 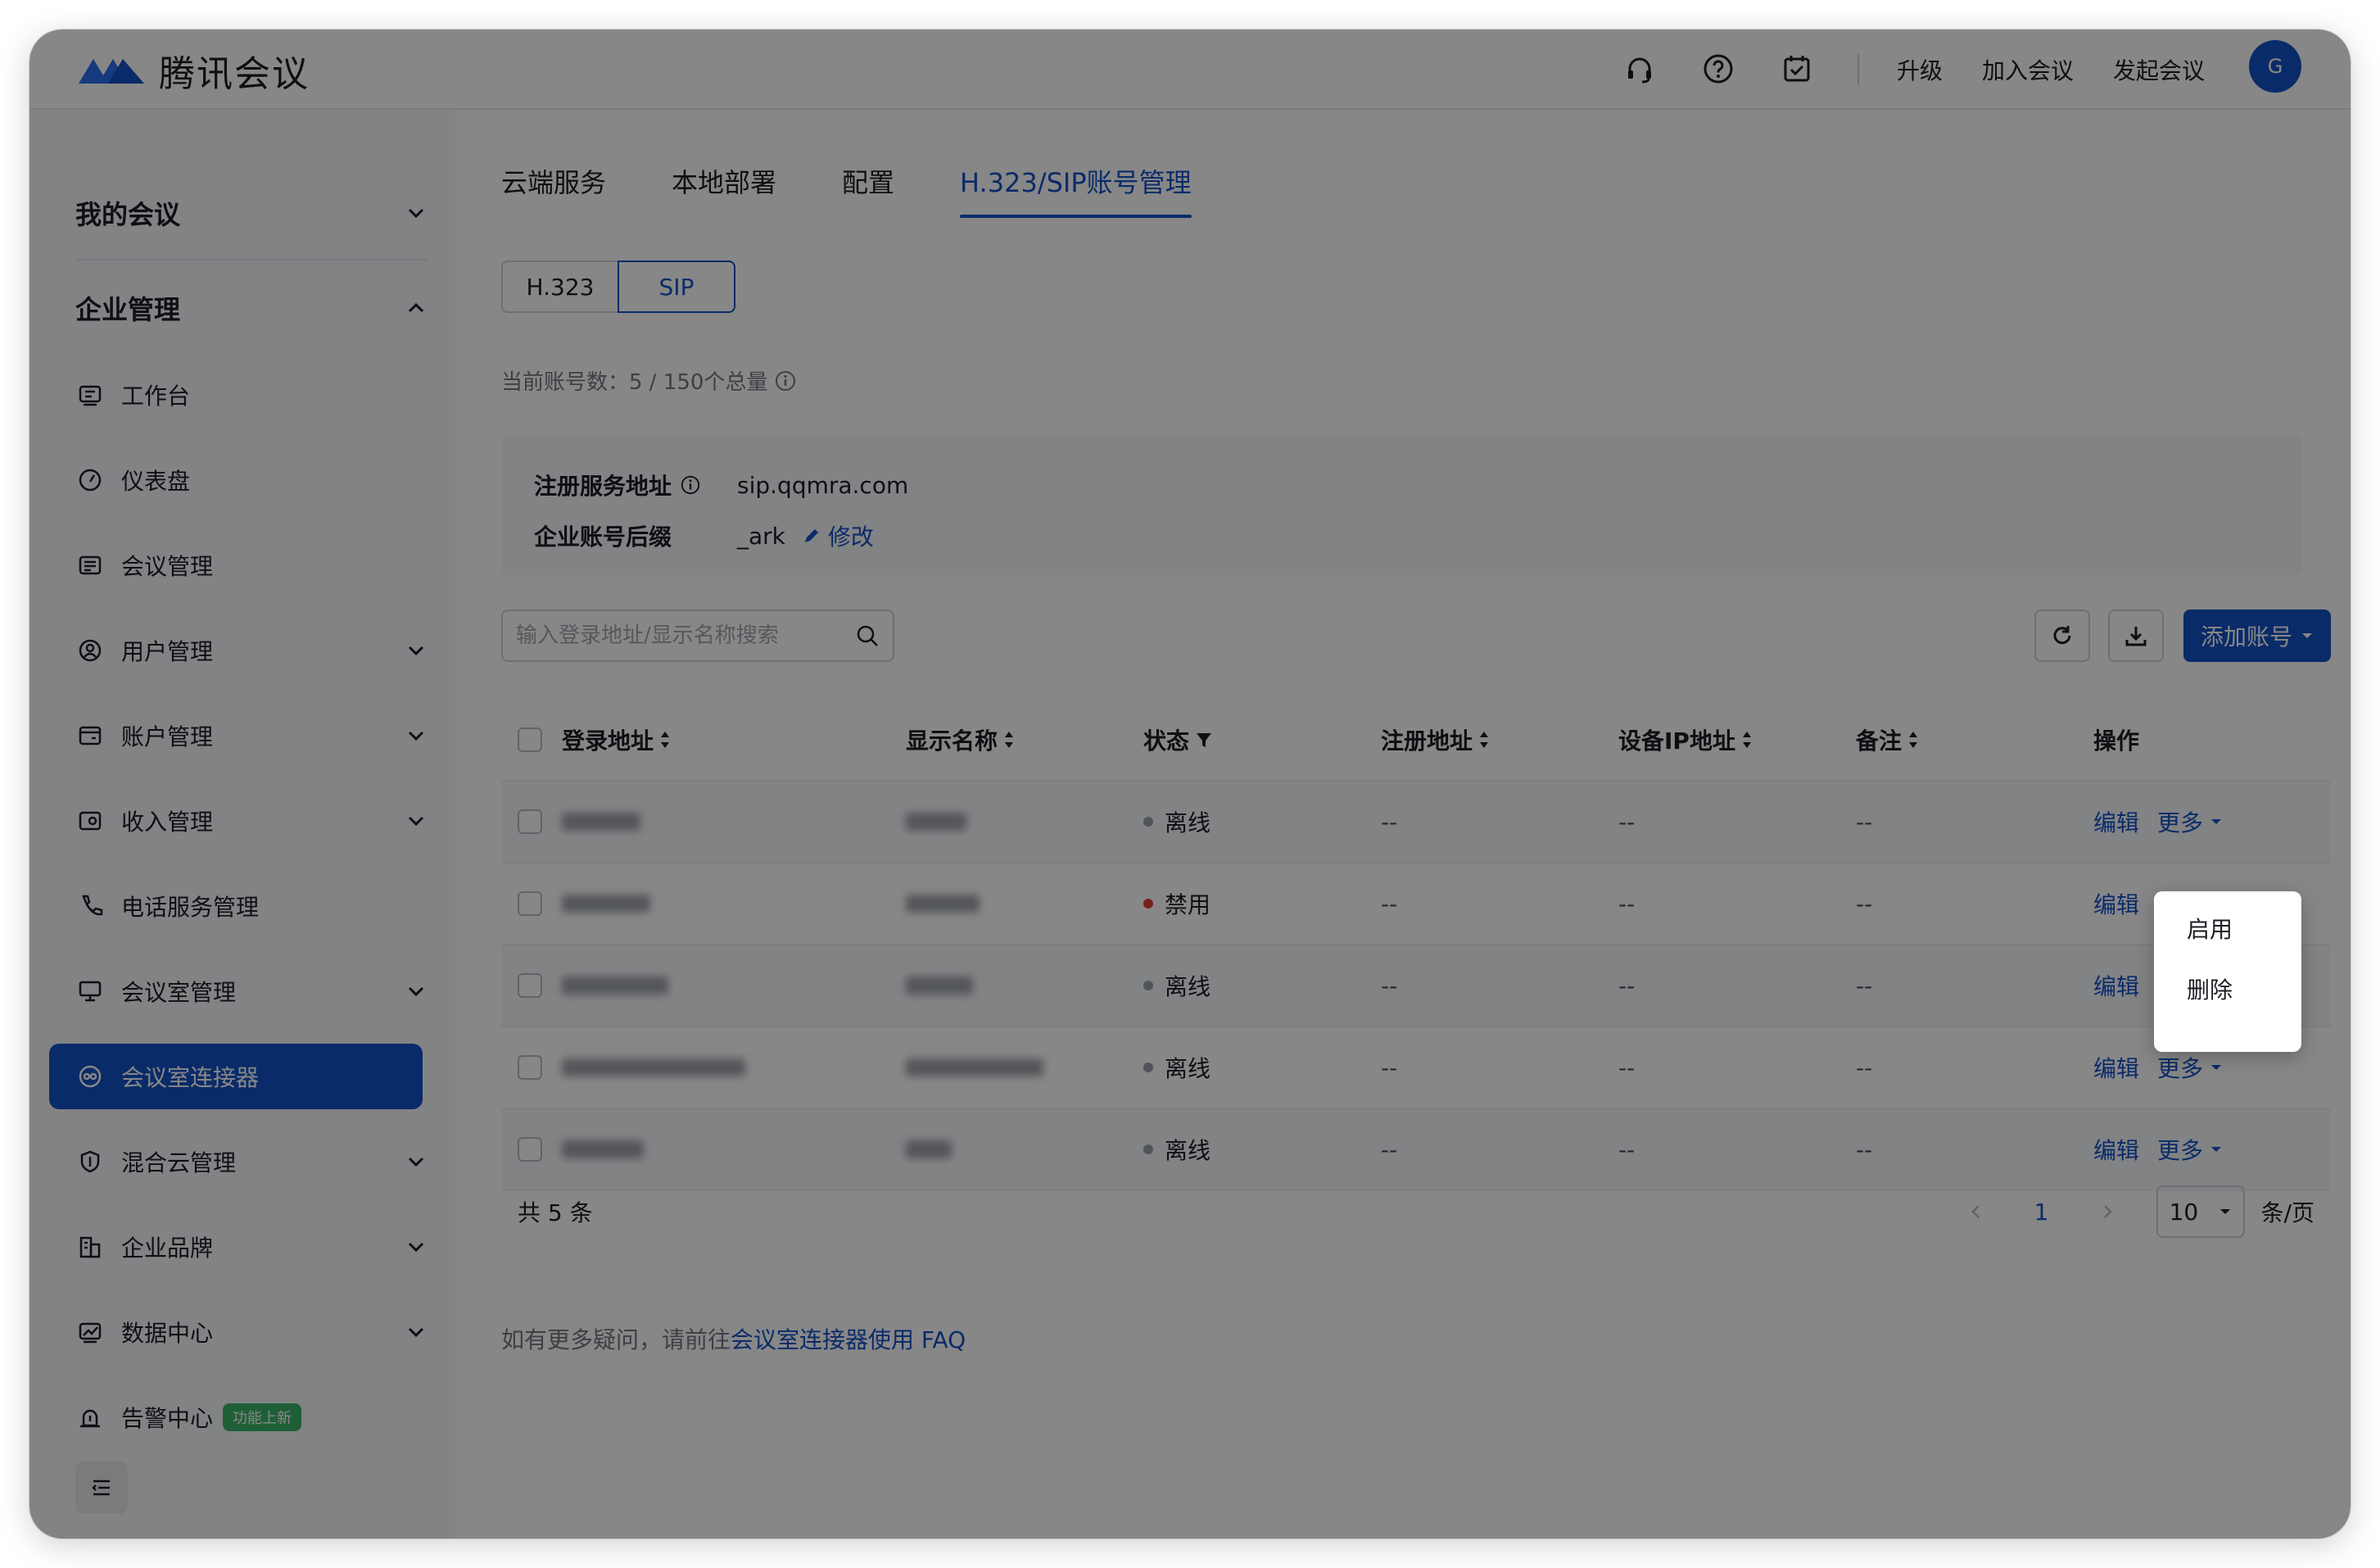 What do you see at coordinates (649, 380) in the screenshot?
I see `account-count: 当前账号数：5 / 150个总量` at bounding box center [649, 380].